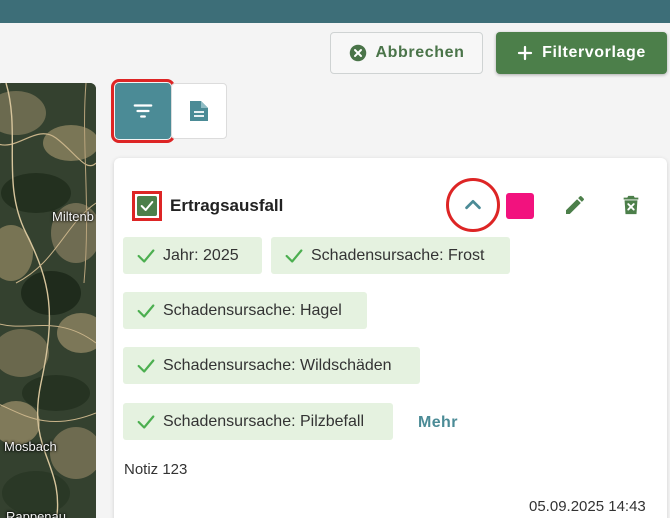 The height and width of the screenshot is (518, 670). Describe the element at coordinates (398, 255) in the screenshot. I see `filter-chip-label: Schadensursache: Frost` at that location.